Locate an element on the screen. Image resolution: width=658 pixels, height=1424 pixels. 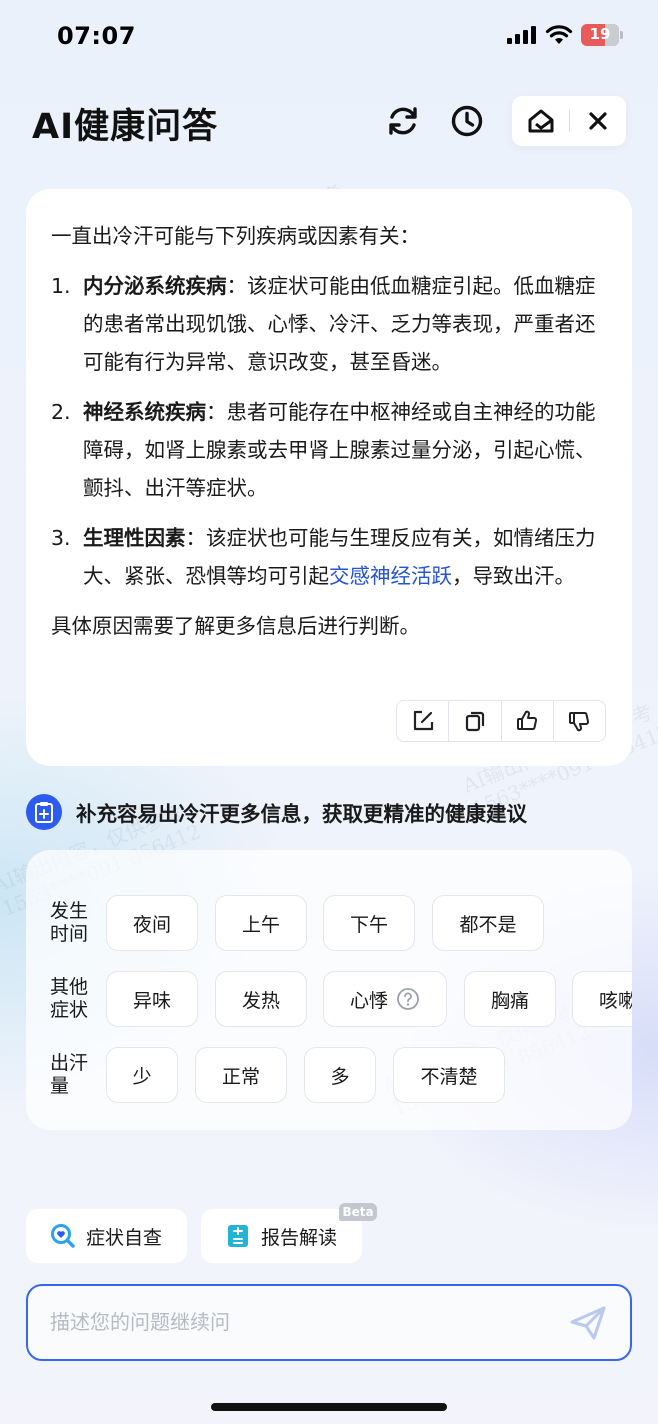
onset-time-label: 发生时间 is located at coordinates (69, 922).